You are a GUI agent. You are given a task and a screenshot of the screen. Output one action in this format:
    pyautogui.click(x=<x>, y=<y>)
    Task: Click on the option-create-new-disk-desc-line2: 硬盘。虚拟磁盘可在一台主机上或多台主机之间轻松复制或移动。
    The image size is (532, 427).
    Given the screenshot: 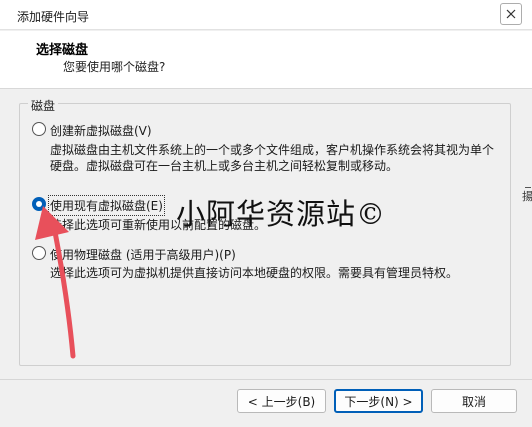 What is the action you would take?
    pyautogui.click(x=224, y=166)
    